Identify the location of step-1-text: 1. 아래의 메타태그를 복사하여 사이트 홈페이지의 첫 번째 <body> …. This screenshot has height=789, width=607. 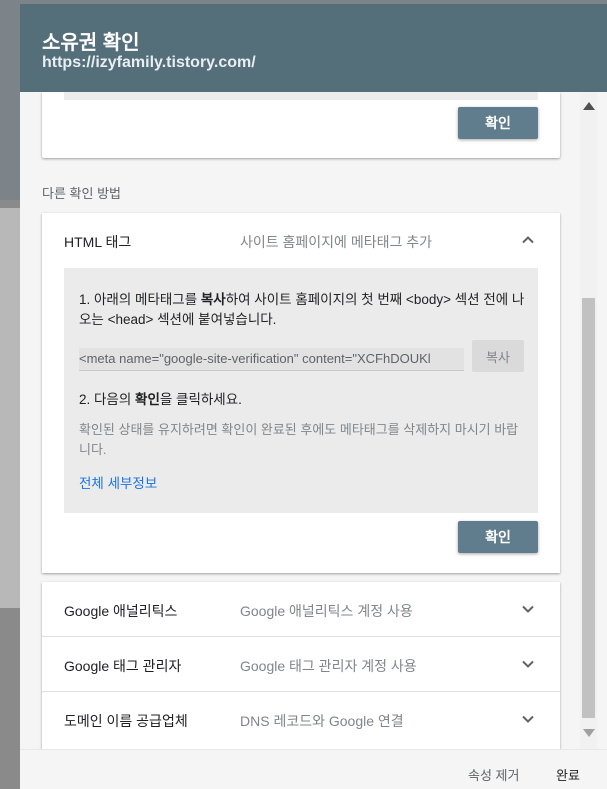
(302, 309).